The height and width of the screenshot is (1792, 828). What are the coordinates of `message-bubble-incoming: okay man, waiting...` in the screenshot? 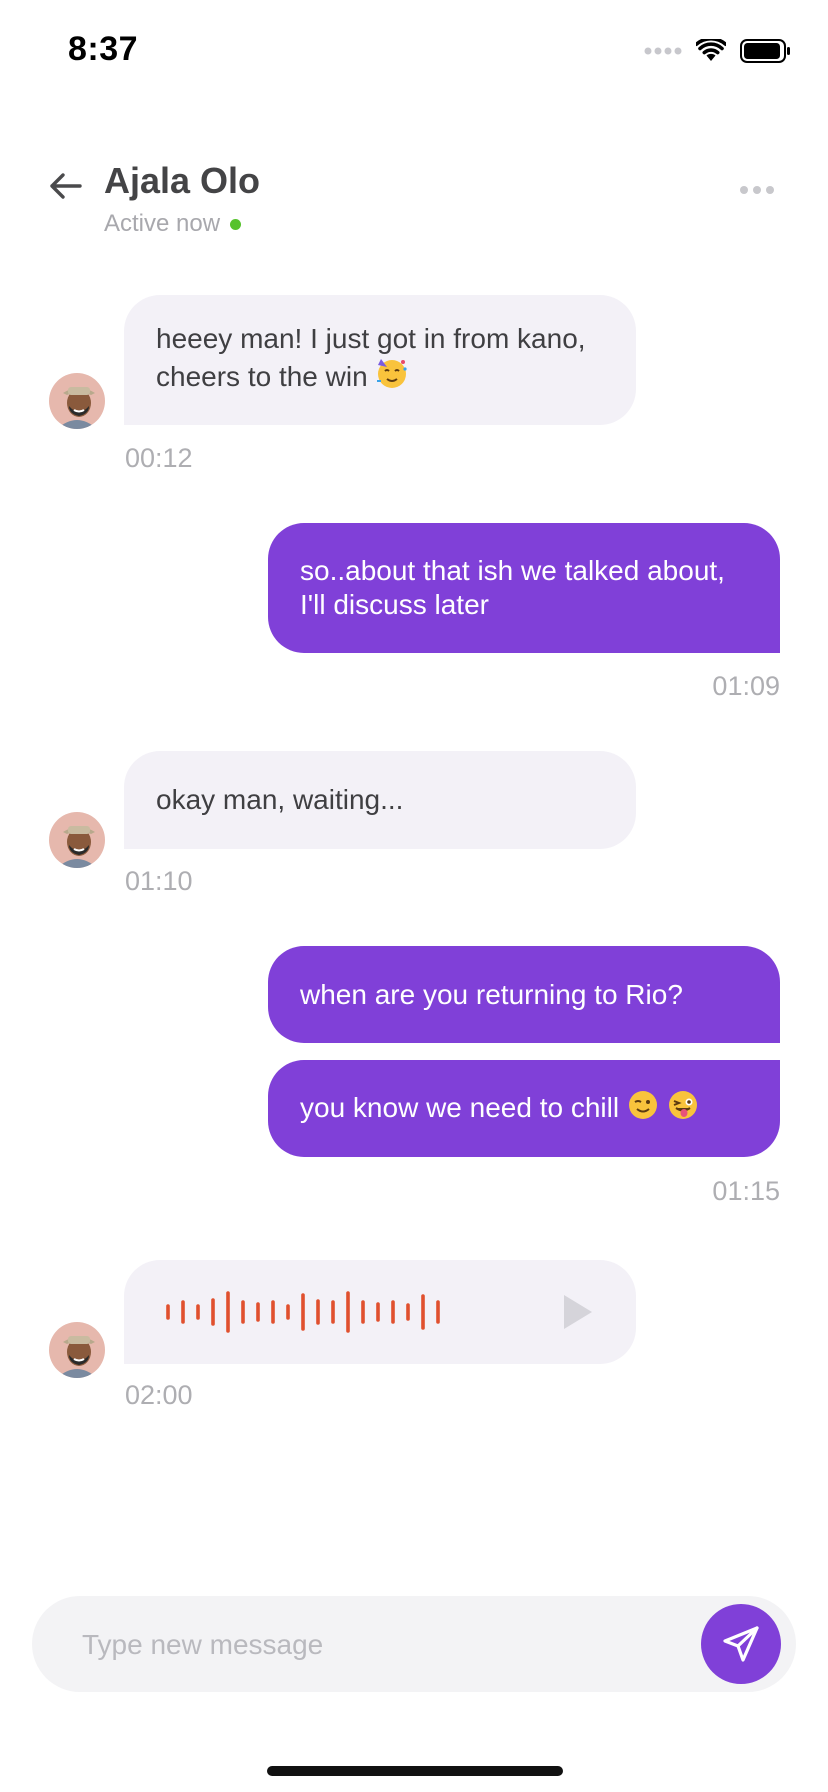 It's located at (380, 800).